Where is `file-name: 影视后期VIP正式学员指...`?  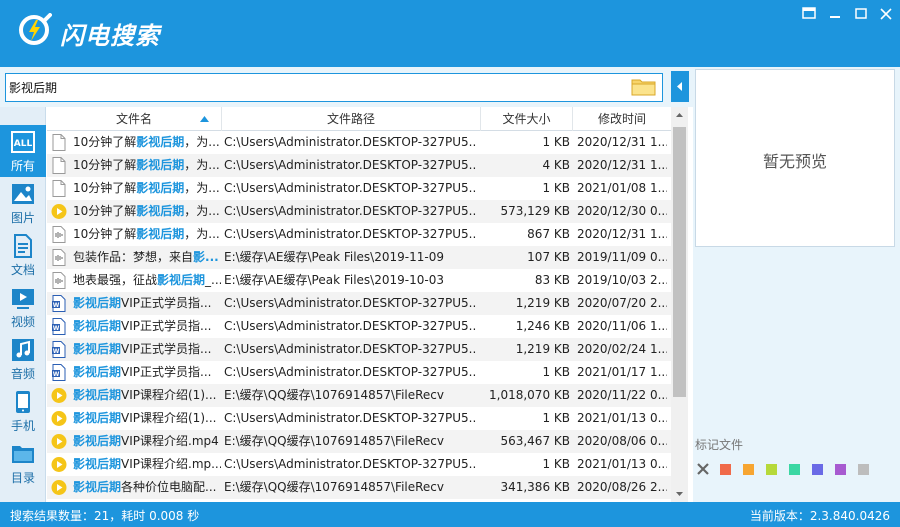
file-name: 影视后期VIP正式学员指... is located at coordinates (142, 349).